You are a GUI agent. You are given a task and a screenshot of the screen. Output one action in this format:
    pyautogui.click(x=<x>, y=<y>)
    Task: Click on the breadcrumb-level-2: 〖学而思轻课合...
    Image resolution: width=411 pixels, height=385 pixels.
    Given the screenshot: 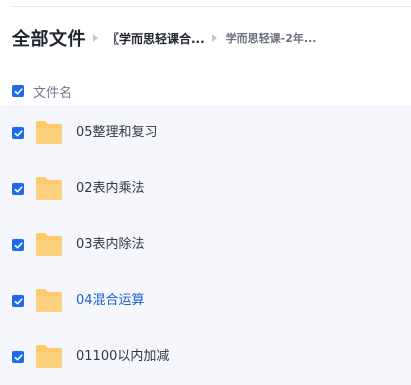 What is the action you would take?
    pyautogui.click(x=156, y=38)
    